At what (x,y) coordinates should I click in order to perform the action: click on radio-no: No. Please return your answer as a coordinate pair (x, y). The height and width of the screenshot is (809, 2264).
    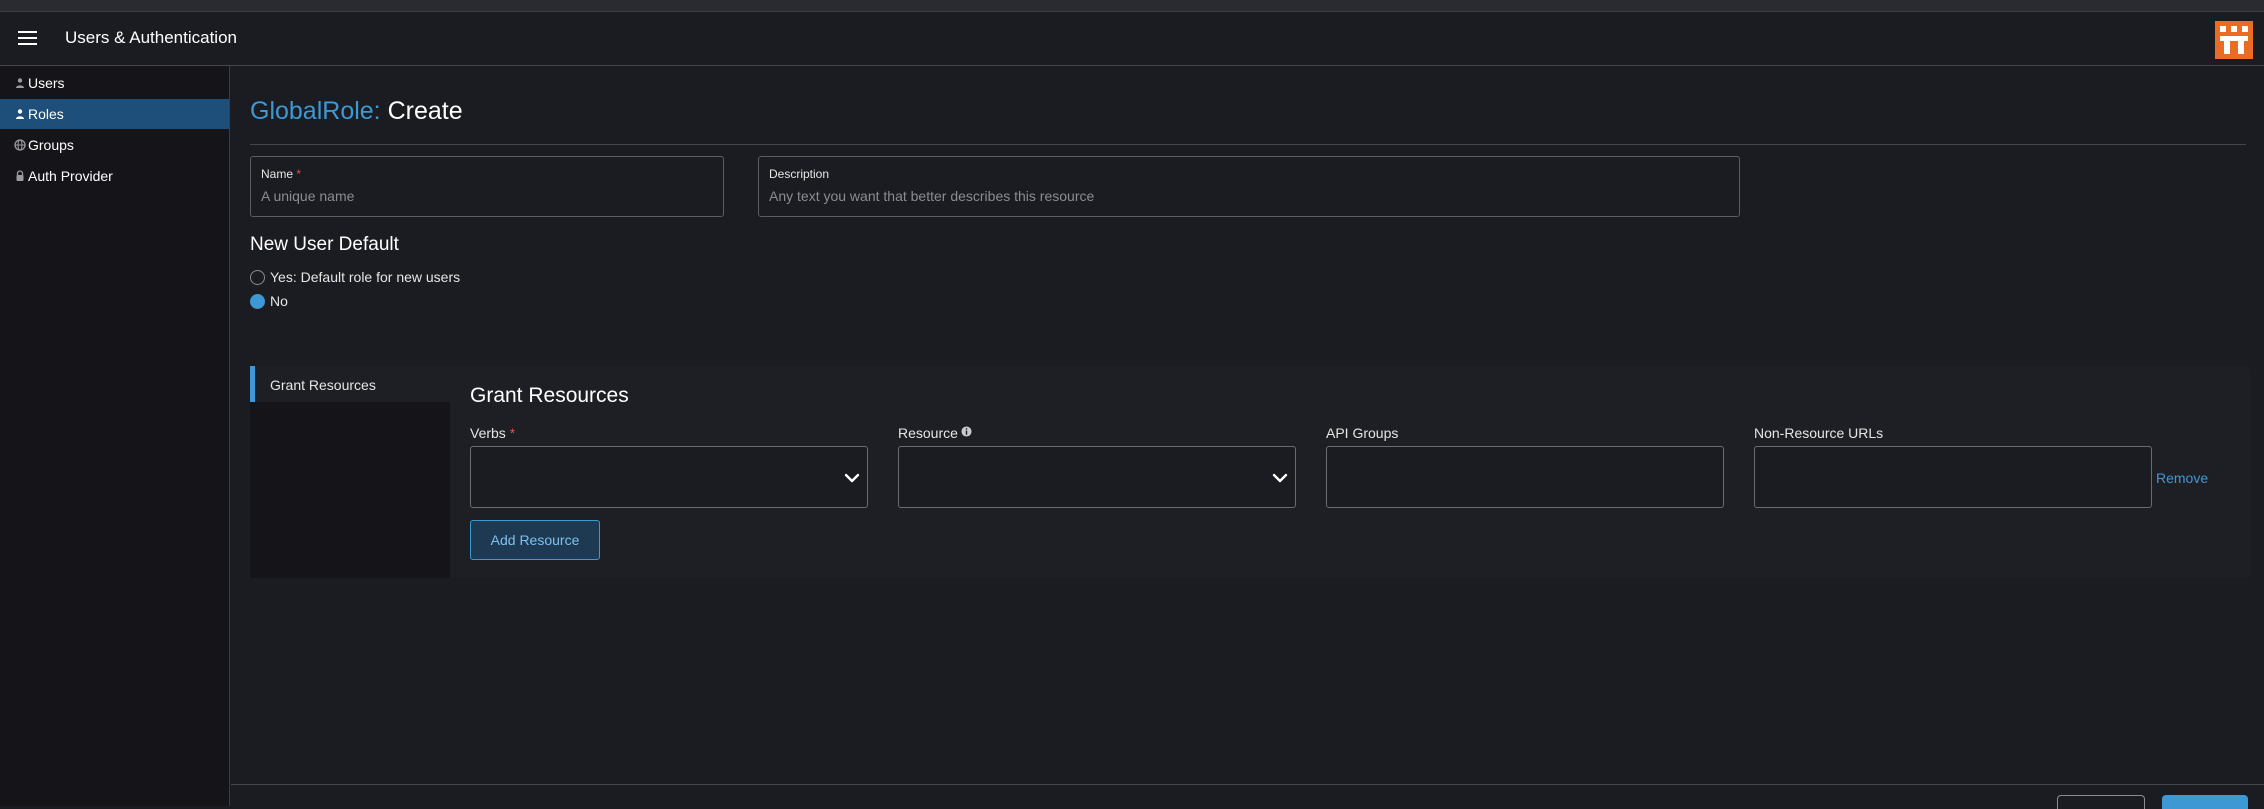
    Looking at the image, I should click on (280, 302).